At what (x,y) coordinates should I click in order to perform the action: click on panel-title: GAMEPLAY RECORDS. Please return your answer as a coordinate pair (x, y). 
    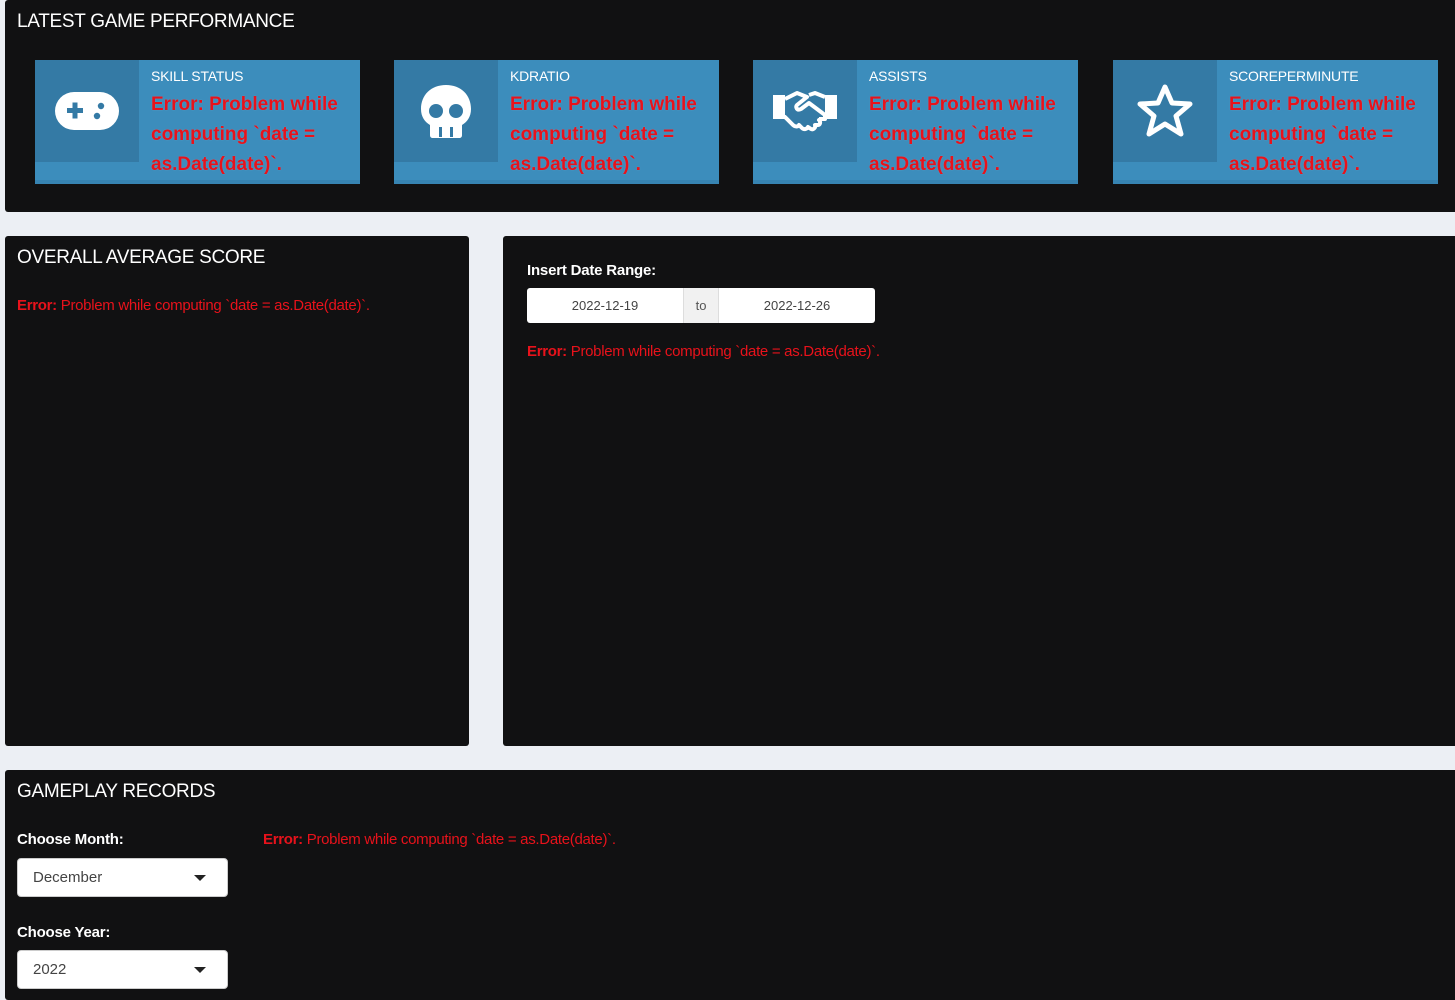
    Looking at the image, I should click on (116, 791).